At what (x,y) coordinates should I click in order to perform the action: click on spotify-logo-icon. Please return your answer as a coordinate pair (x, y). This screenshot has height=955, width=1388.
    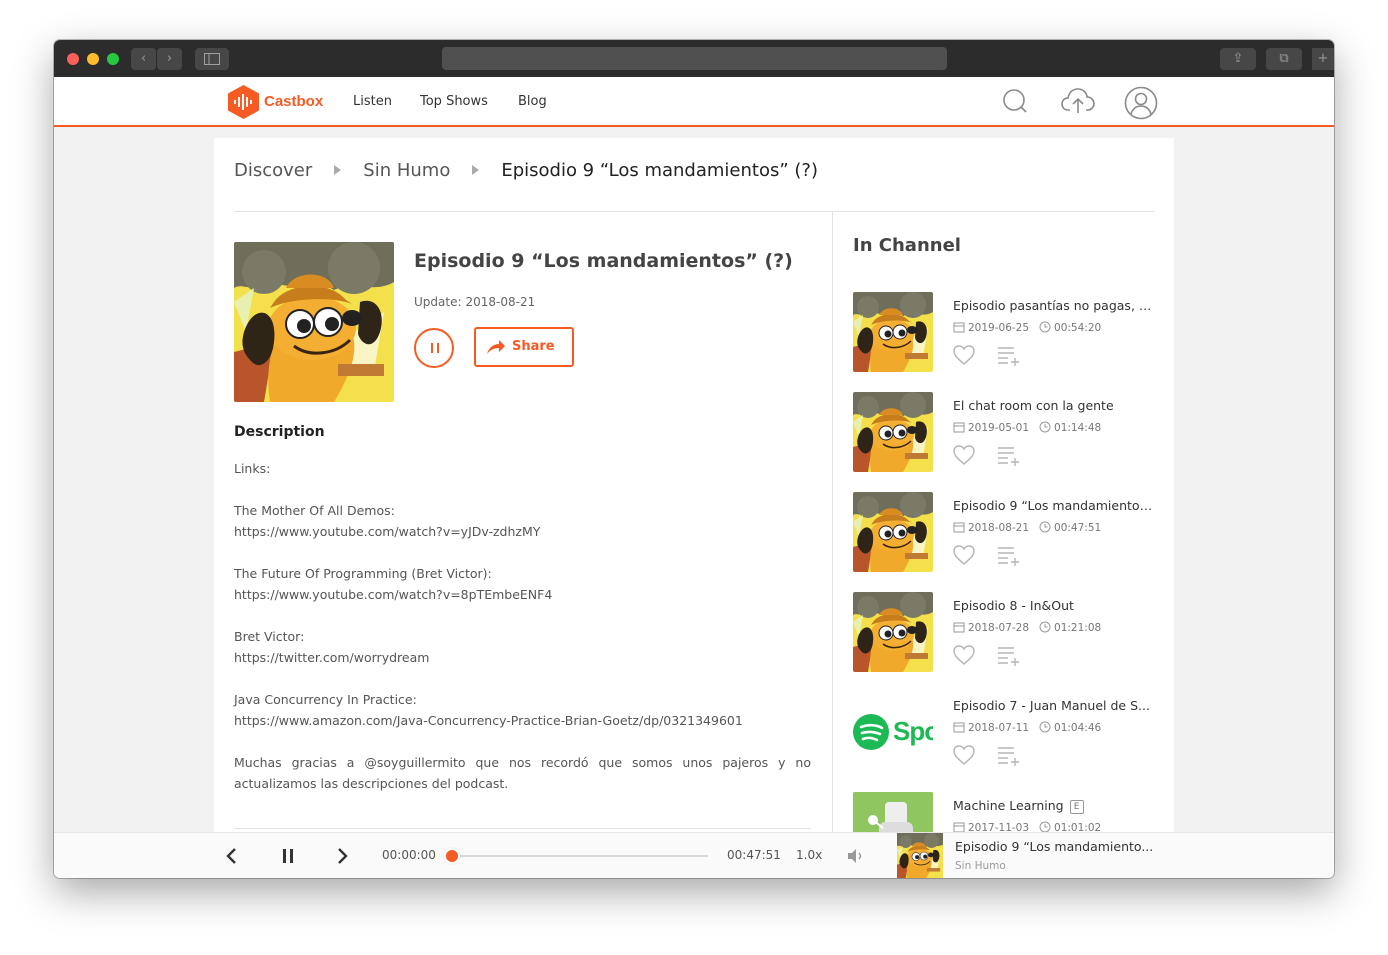
    Looking at the image, I should click on (871, 732).